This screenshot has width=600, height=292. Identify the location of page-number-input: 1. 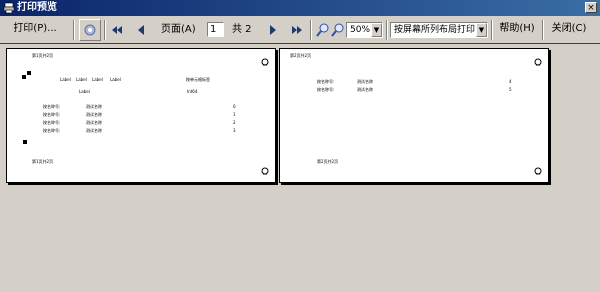
(215, 29).